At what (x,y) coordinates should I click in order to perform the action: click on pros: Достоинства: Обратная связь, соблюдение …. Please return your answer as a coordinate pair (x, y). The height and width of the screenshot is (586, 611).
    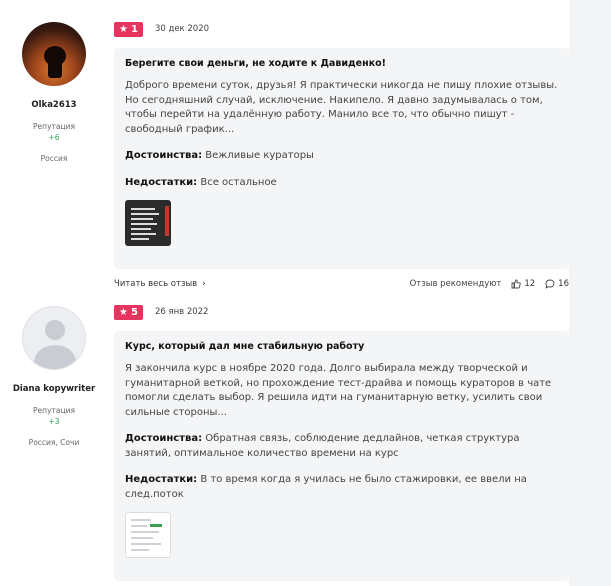
    Looking at the image, I should click on (341, 446).